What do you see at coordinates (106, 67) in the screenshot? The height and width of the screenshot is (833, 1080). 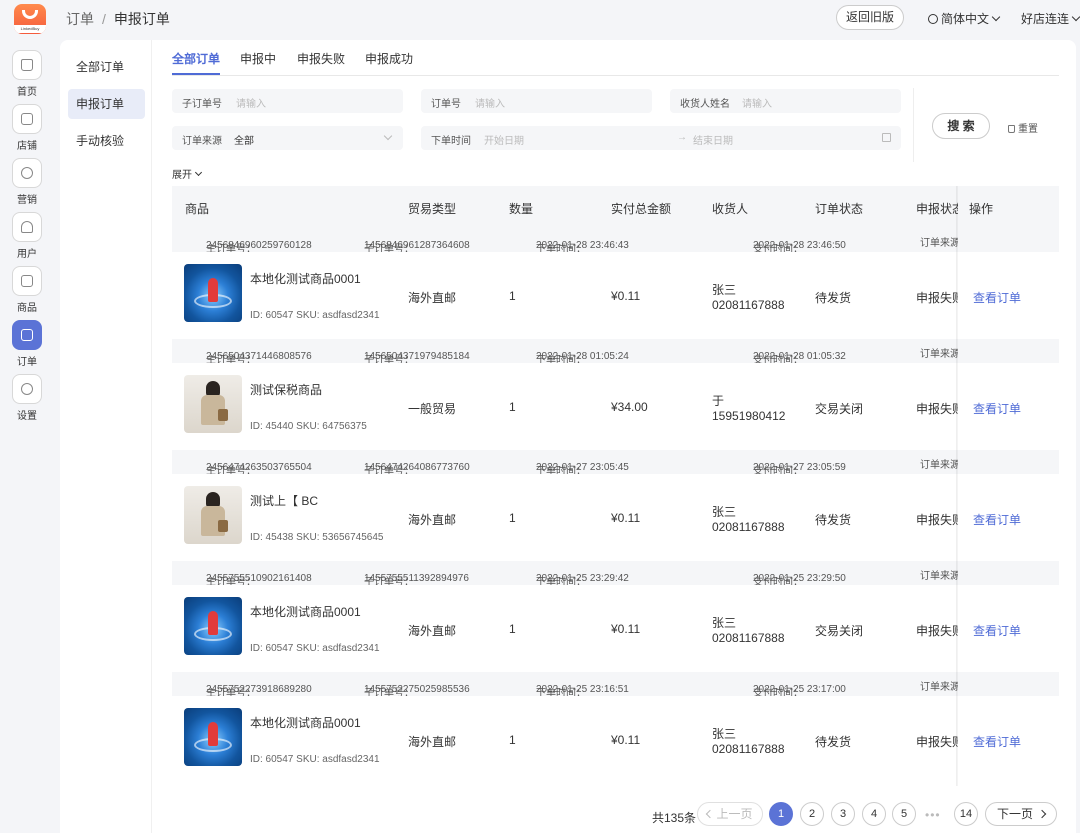 I see `subnav-all-orders: 全部订单` at bounding box center [106, 67].